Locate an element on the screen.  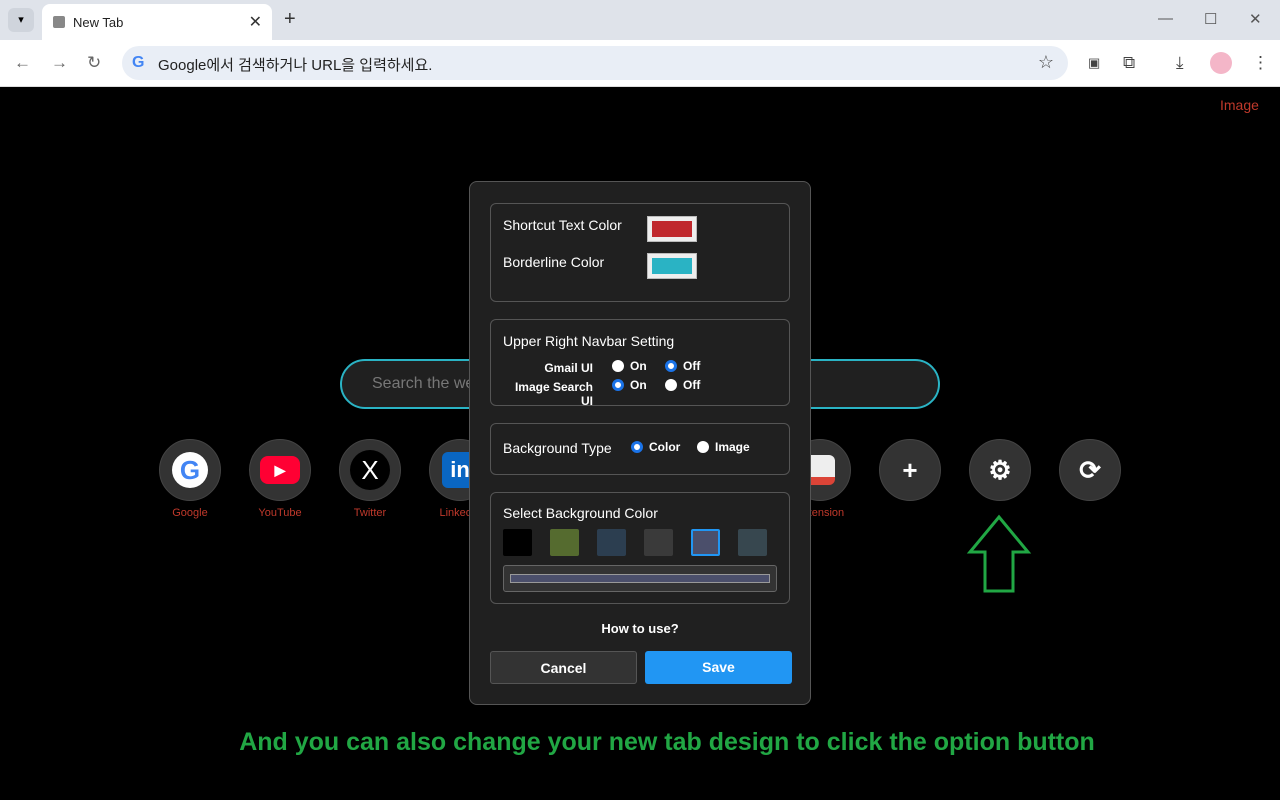
youtube-icon: ▶ is located at coordinates (280, 470).